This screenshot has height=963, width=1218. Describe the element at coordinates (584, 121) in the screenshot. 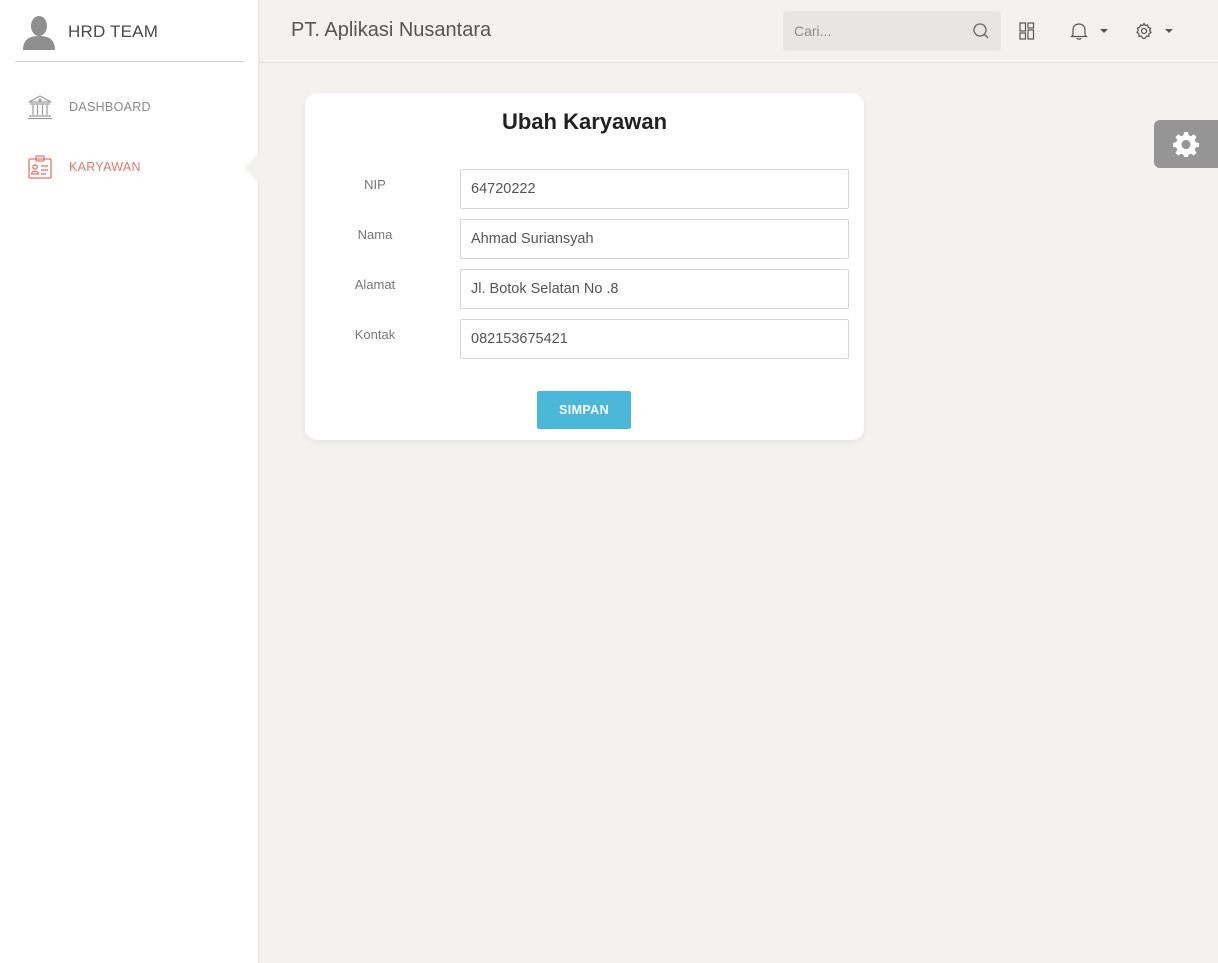

I see `page-title: Ubah Karyawan` at that location.